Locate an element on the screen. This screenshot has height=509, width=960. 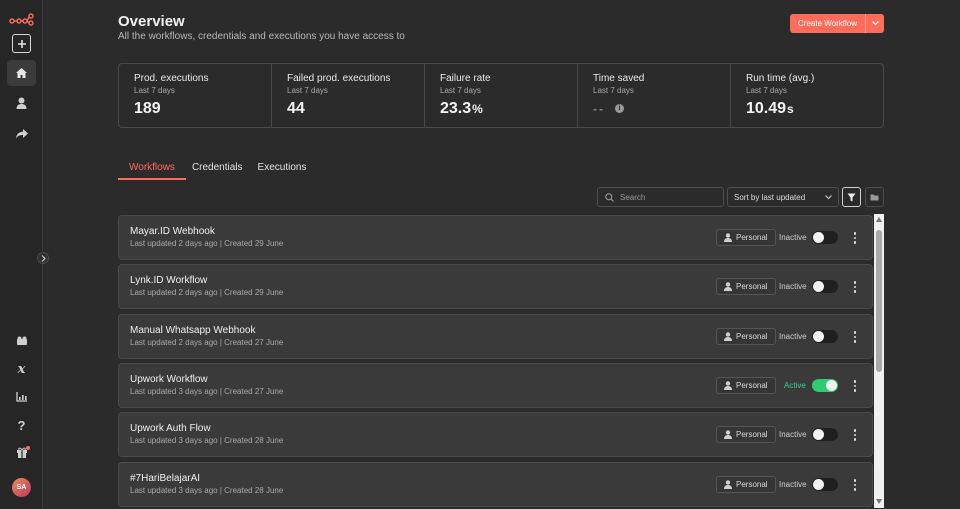
sort-label: Sort by last updated is located at coordinates (770, 197).